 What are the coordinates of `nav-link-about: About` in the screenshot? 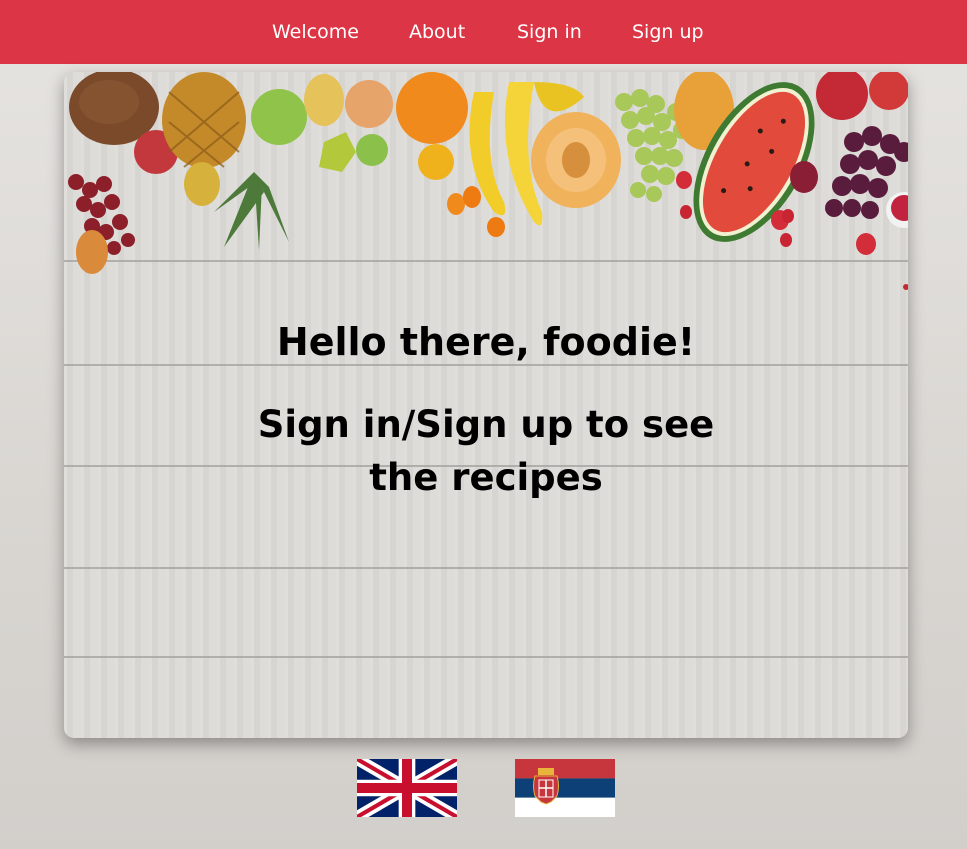 It's located at (437, 32).